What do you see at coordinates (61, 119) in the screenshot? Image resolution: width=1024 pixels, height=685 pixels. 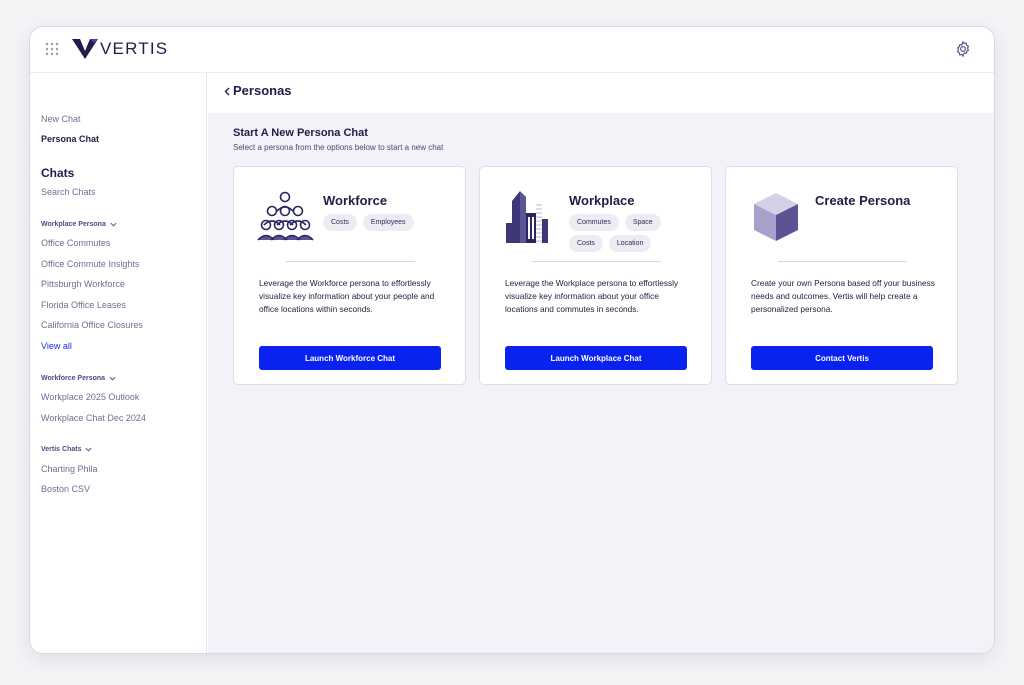 I see `sidebar-new-chat: New Chat` at bounding box center [61, 119].